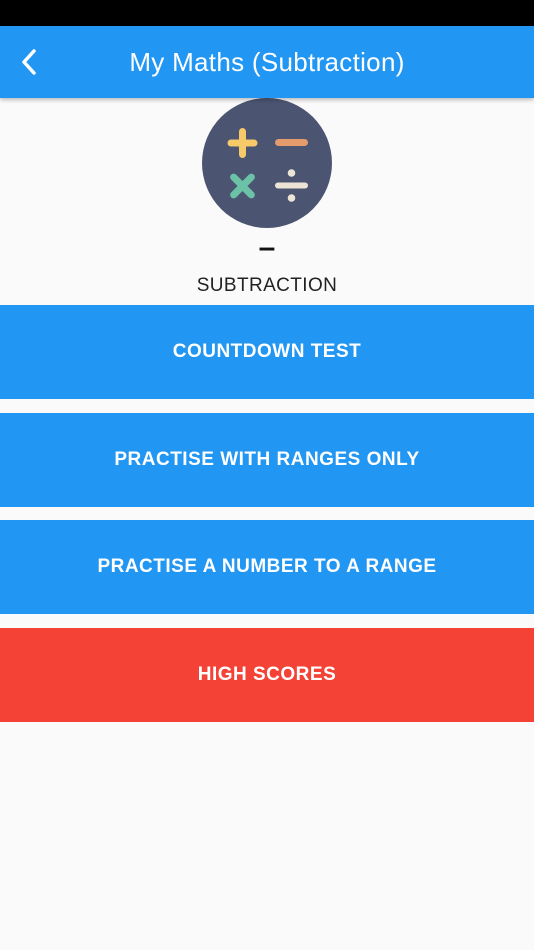 This screenshot has height=950, width=534. I want to click on minus-icon, so click(291, 142).